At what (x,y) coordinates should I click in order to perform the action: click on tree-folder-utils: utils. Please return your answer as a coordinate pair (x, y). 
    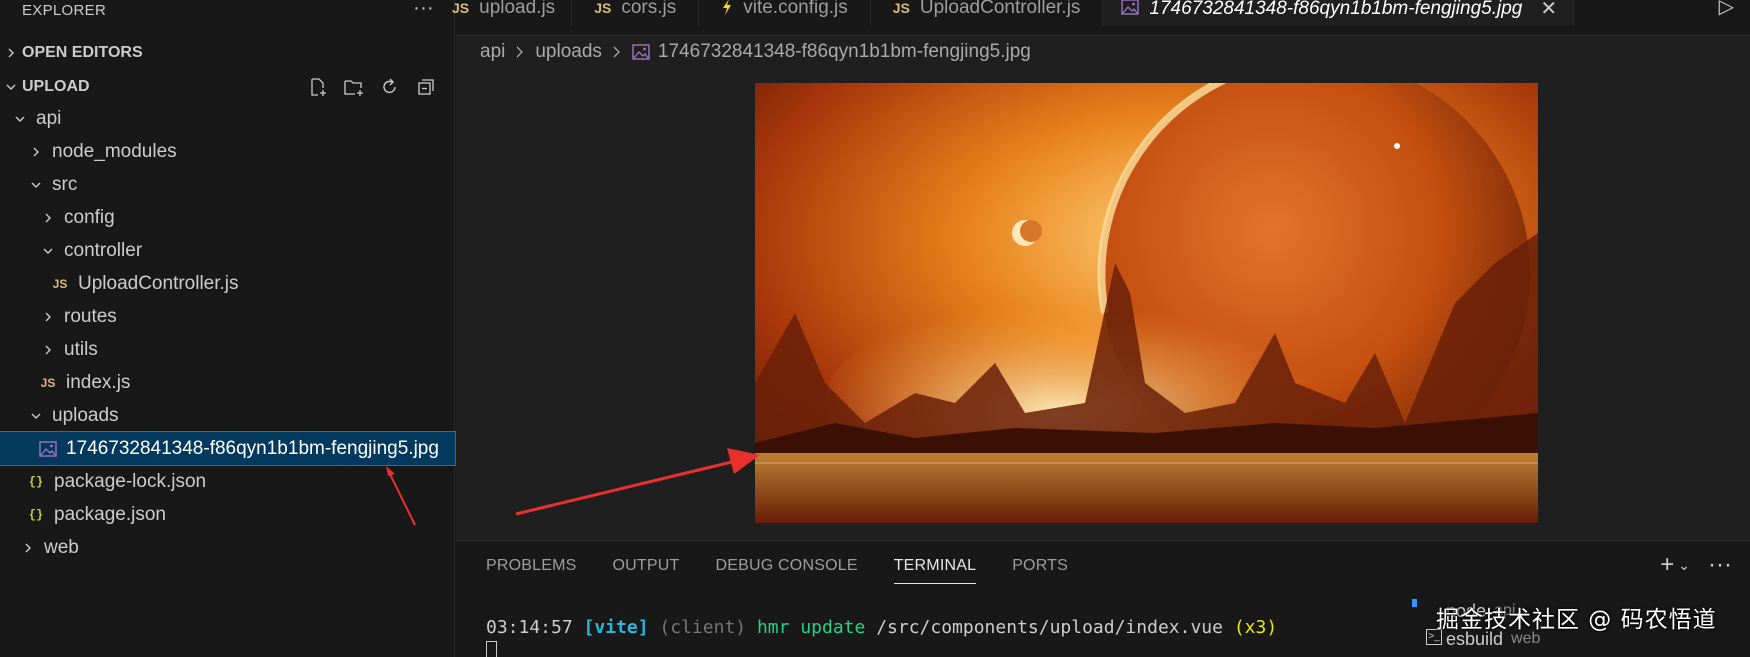
    Looking at the image, I should click on (227, 349).